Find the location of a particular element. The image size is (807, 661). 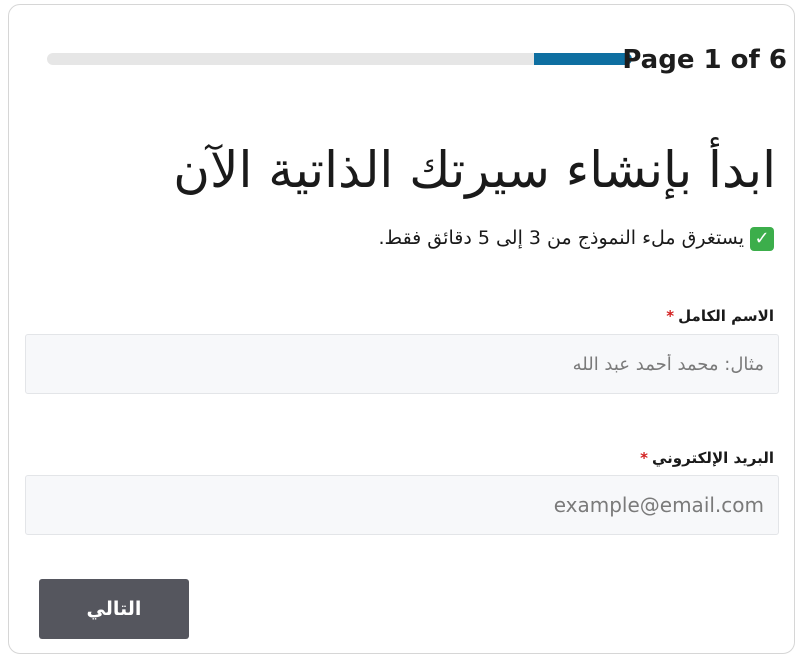

page-title: ابدأ بإنشاء سيرتك الذاتية الآن is located at coordinates (474, 170).